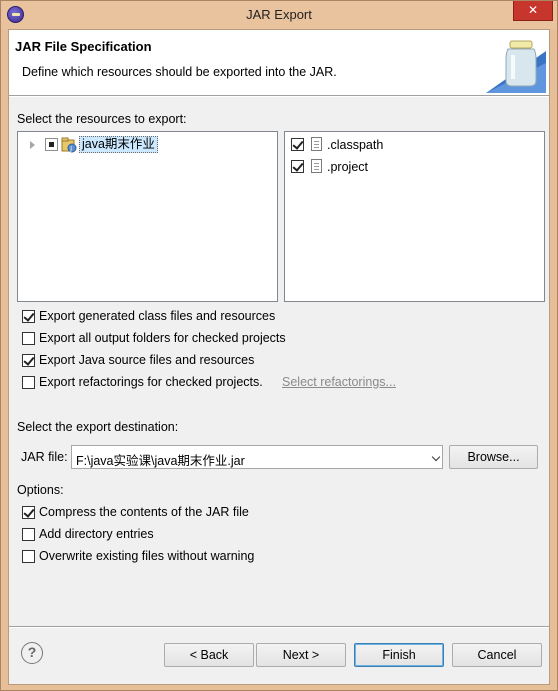 The width and height of the screenshot is (558, 691). Describe the element at coordinates (257, 457) in the screenshot. I see `jar-file-combo: F:\java实验课\java期末作业.jar` at that location.